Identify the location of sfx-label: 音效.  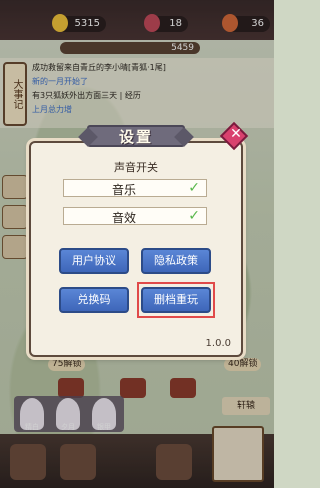
(123, 218).